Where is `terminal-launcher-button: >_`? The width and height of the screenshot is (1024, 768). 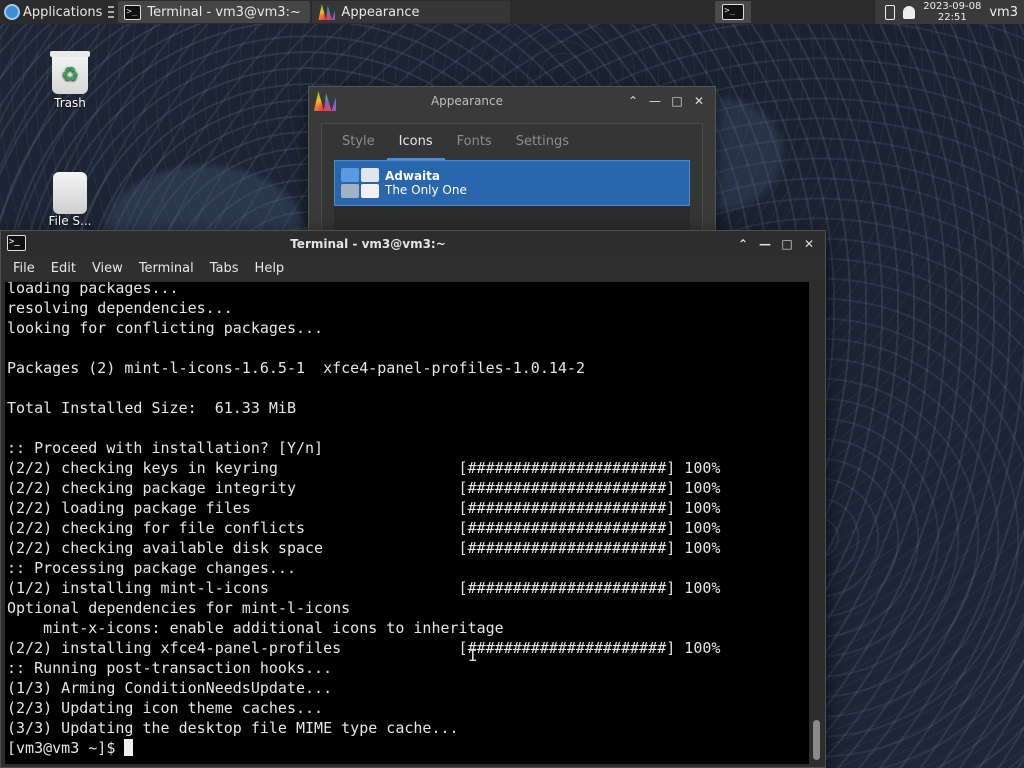
terminal-launcher-button: >_ is located at coordinates (733, 12).